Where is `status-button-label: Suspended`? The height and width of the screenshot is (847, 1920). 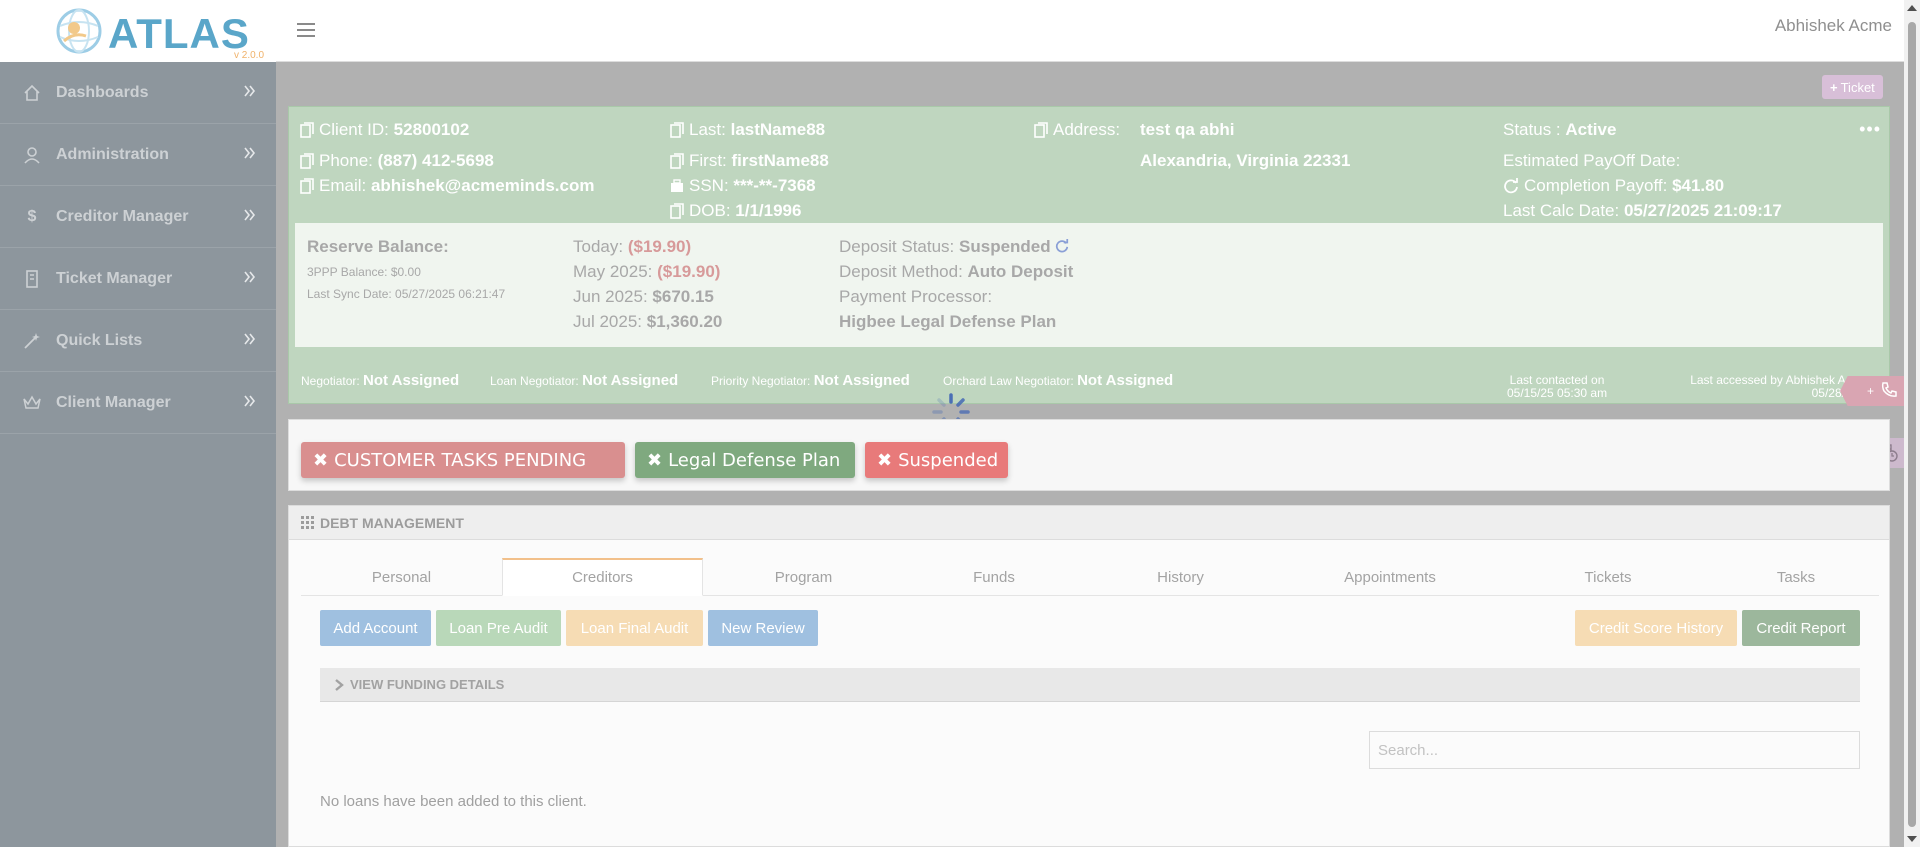 status-button-label: Suspended is located at coordinates (948, 460).